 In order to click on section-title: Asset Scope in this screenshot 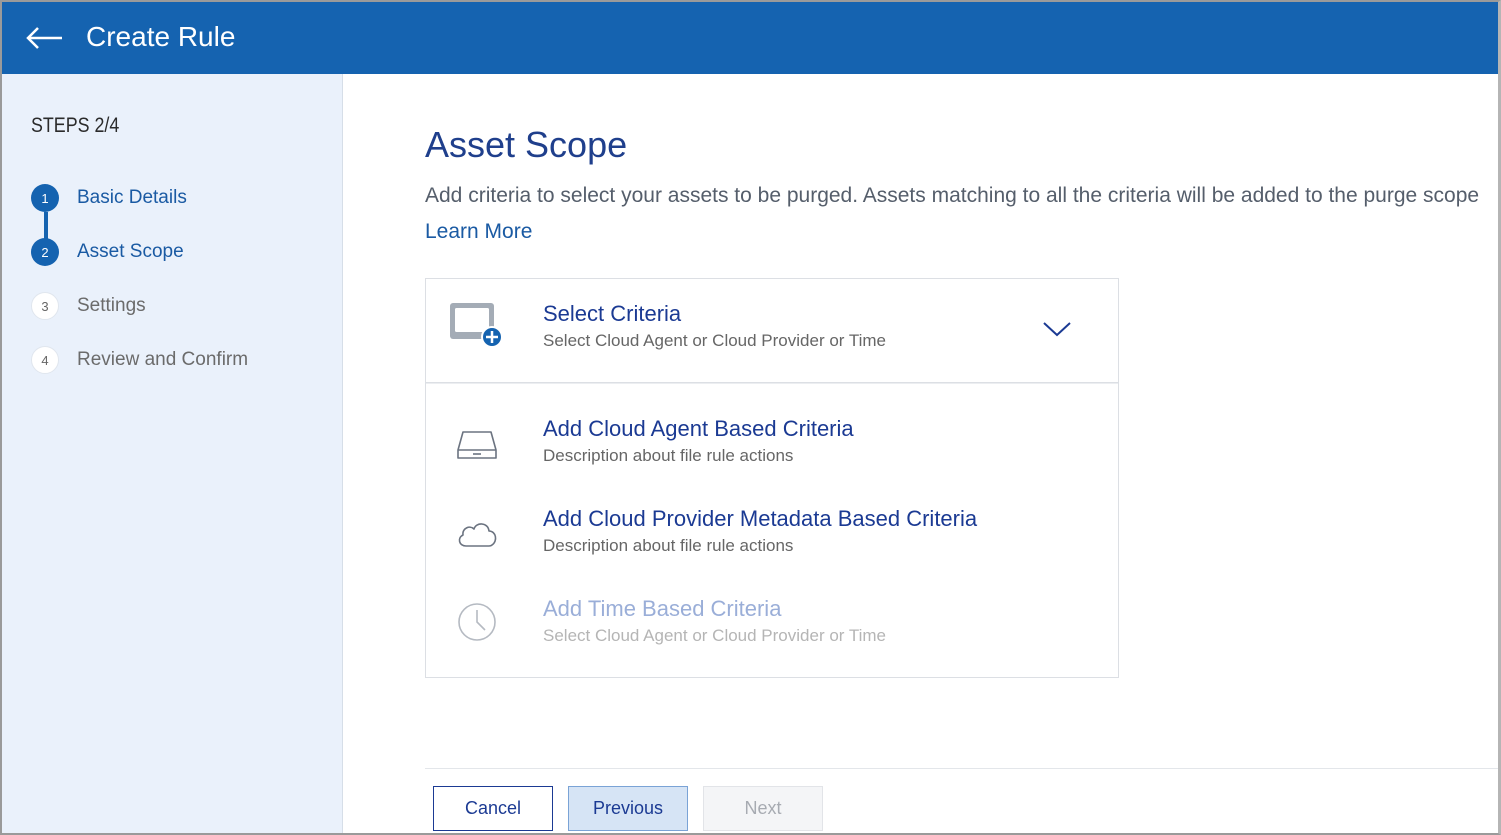, I will do `click(526, 144)`.